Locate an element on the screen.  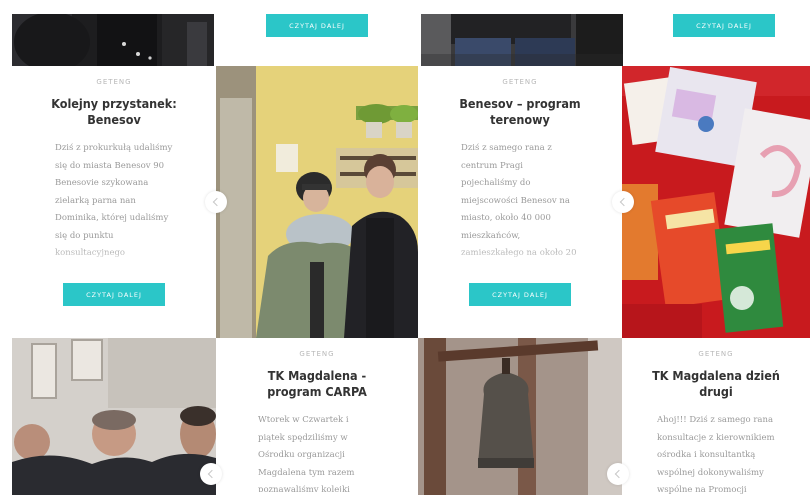
top-card-continuation-2: CZYTAJ DALEJ is located at coordinates (716, 33).